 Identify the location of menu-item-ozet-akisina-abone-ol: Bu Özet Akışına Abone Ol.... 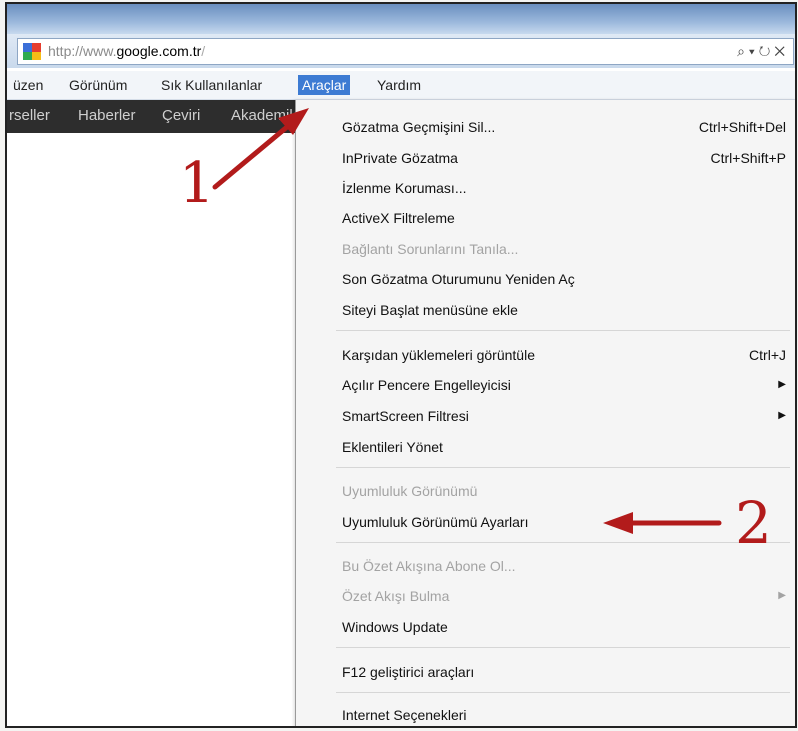
(564, 566).